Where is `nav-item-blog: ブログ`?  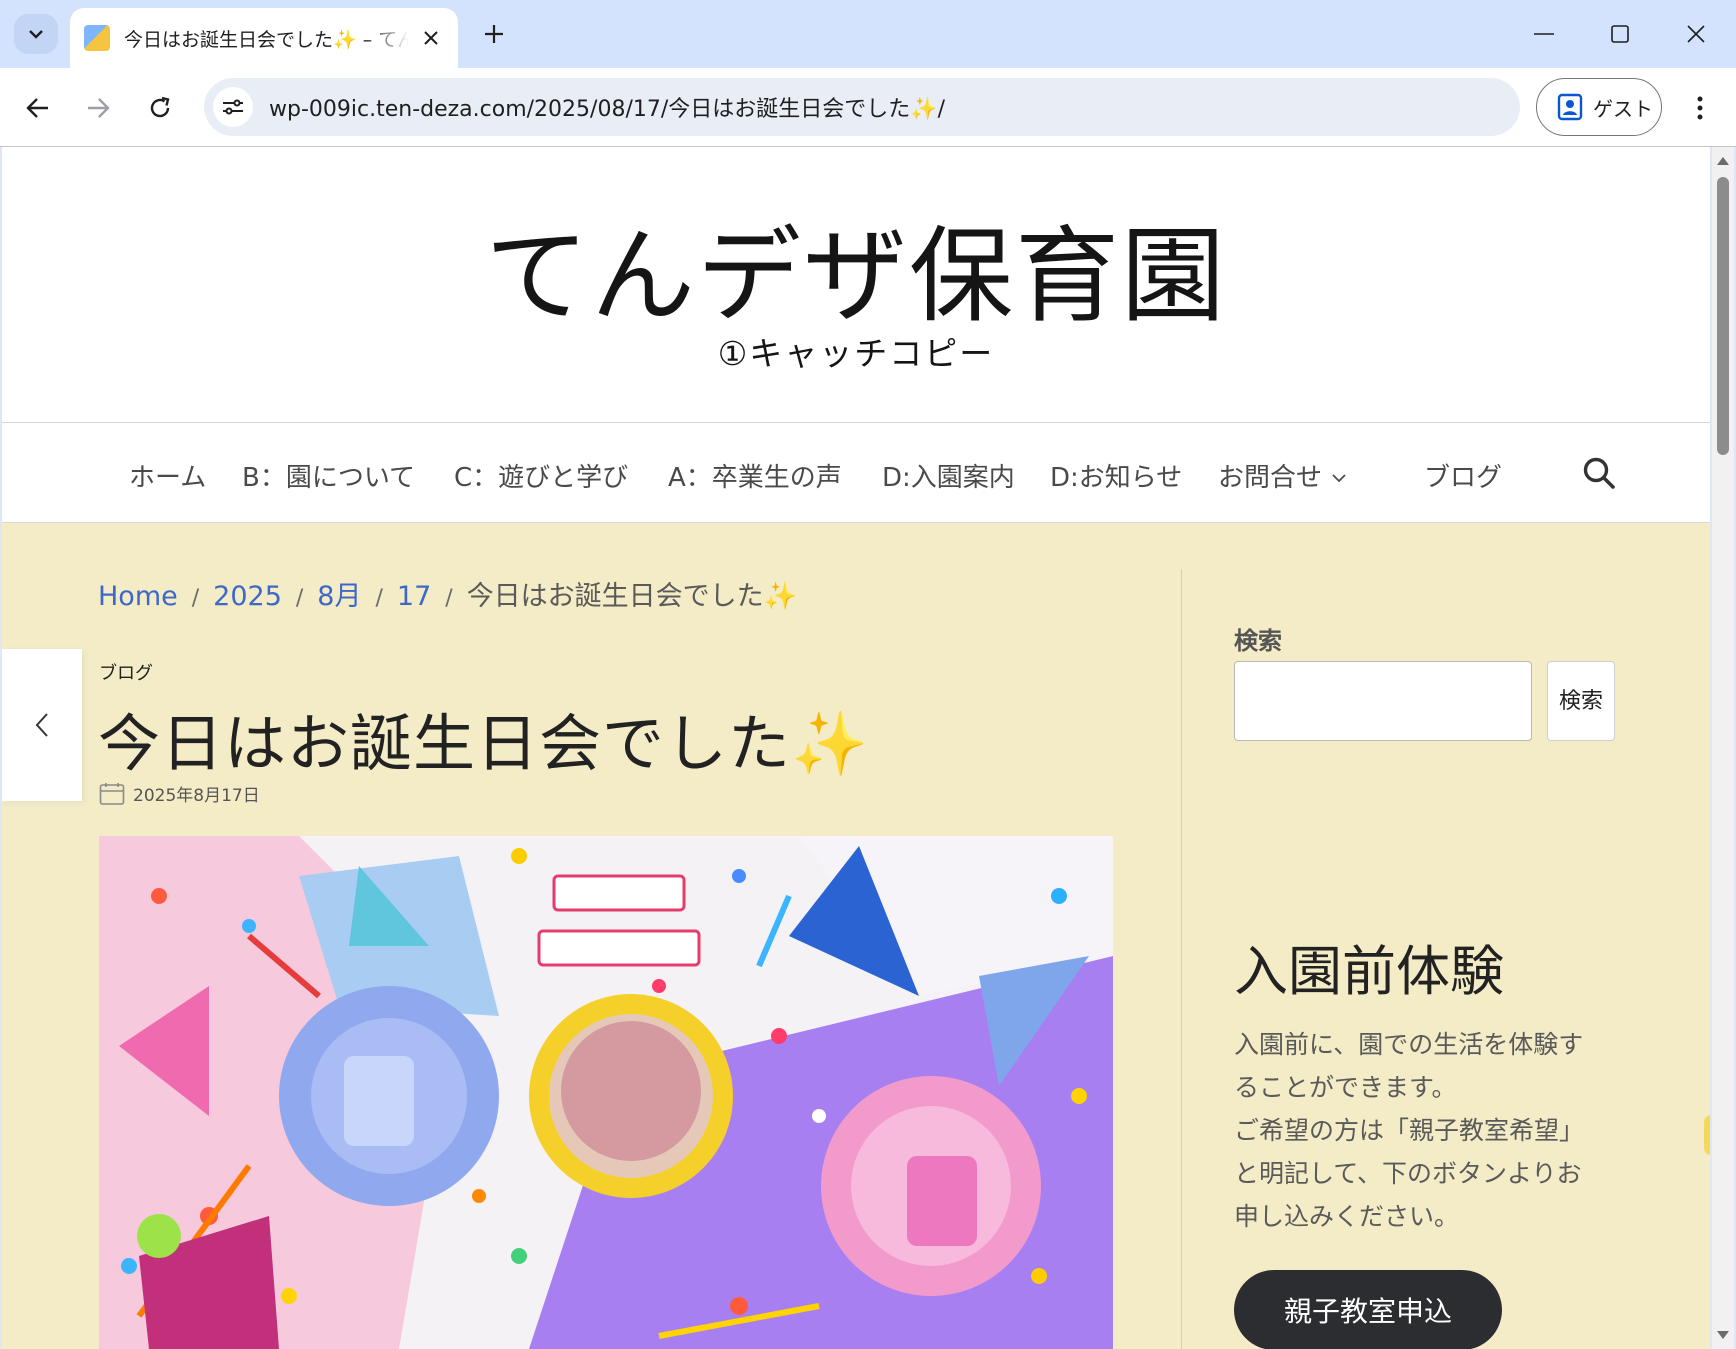
nav-item-blog: ブログ is located at coordinates (1463, 475).